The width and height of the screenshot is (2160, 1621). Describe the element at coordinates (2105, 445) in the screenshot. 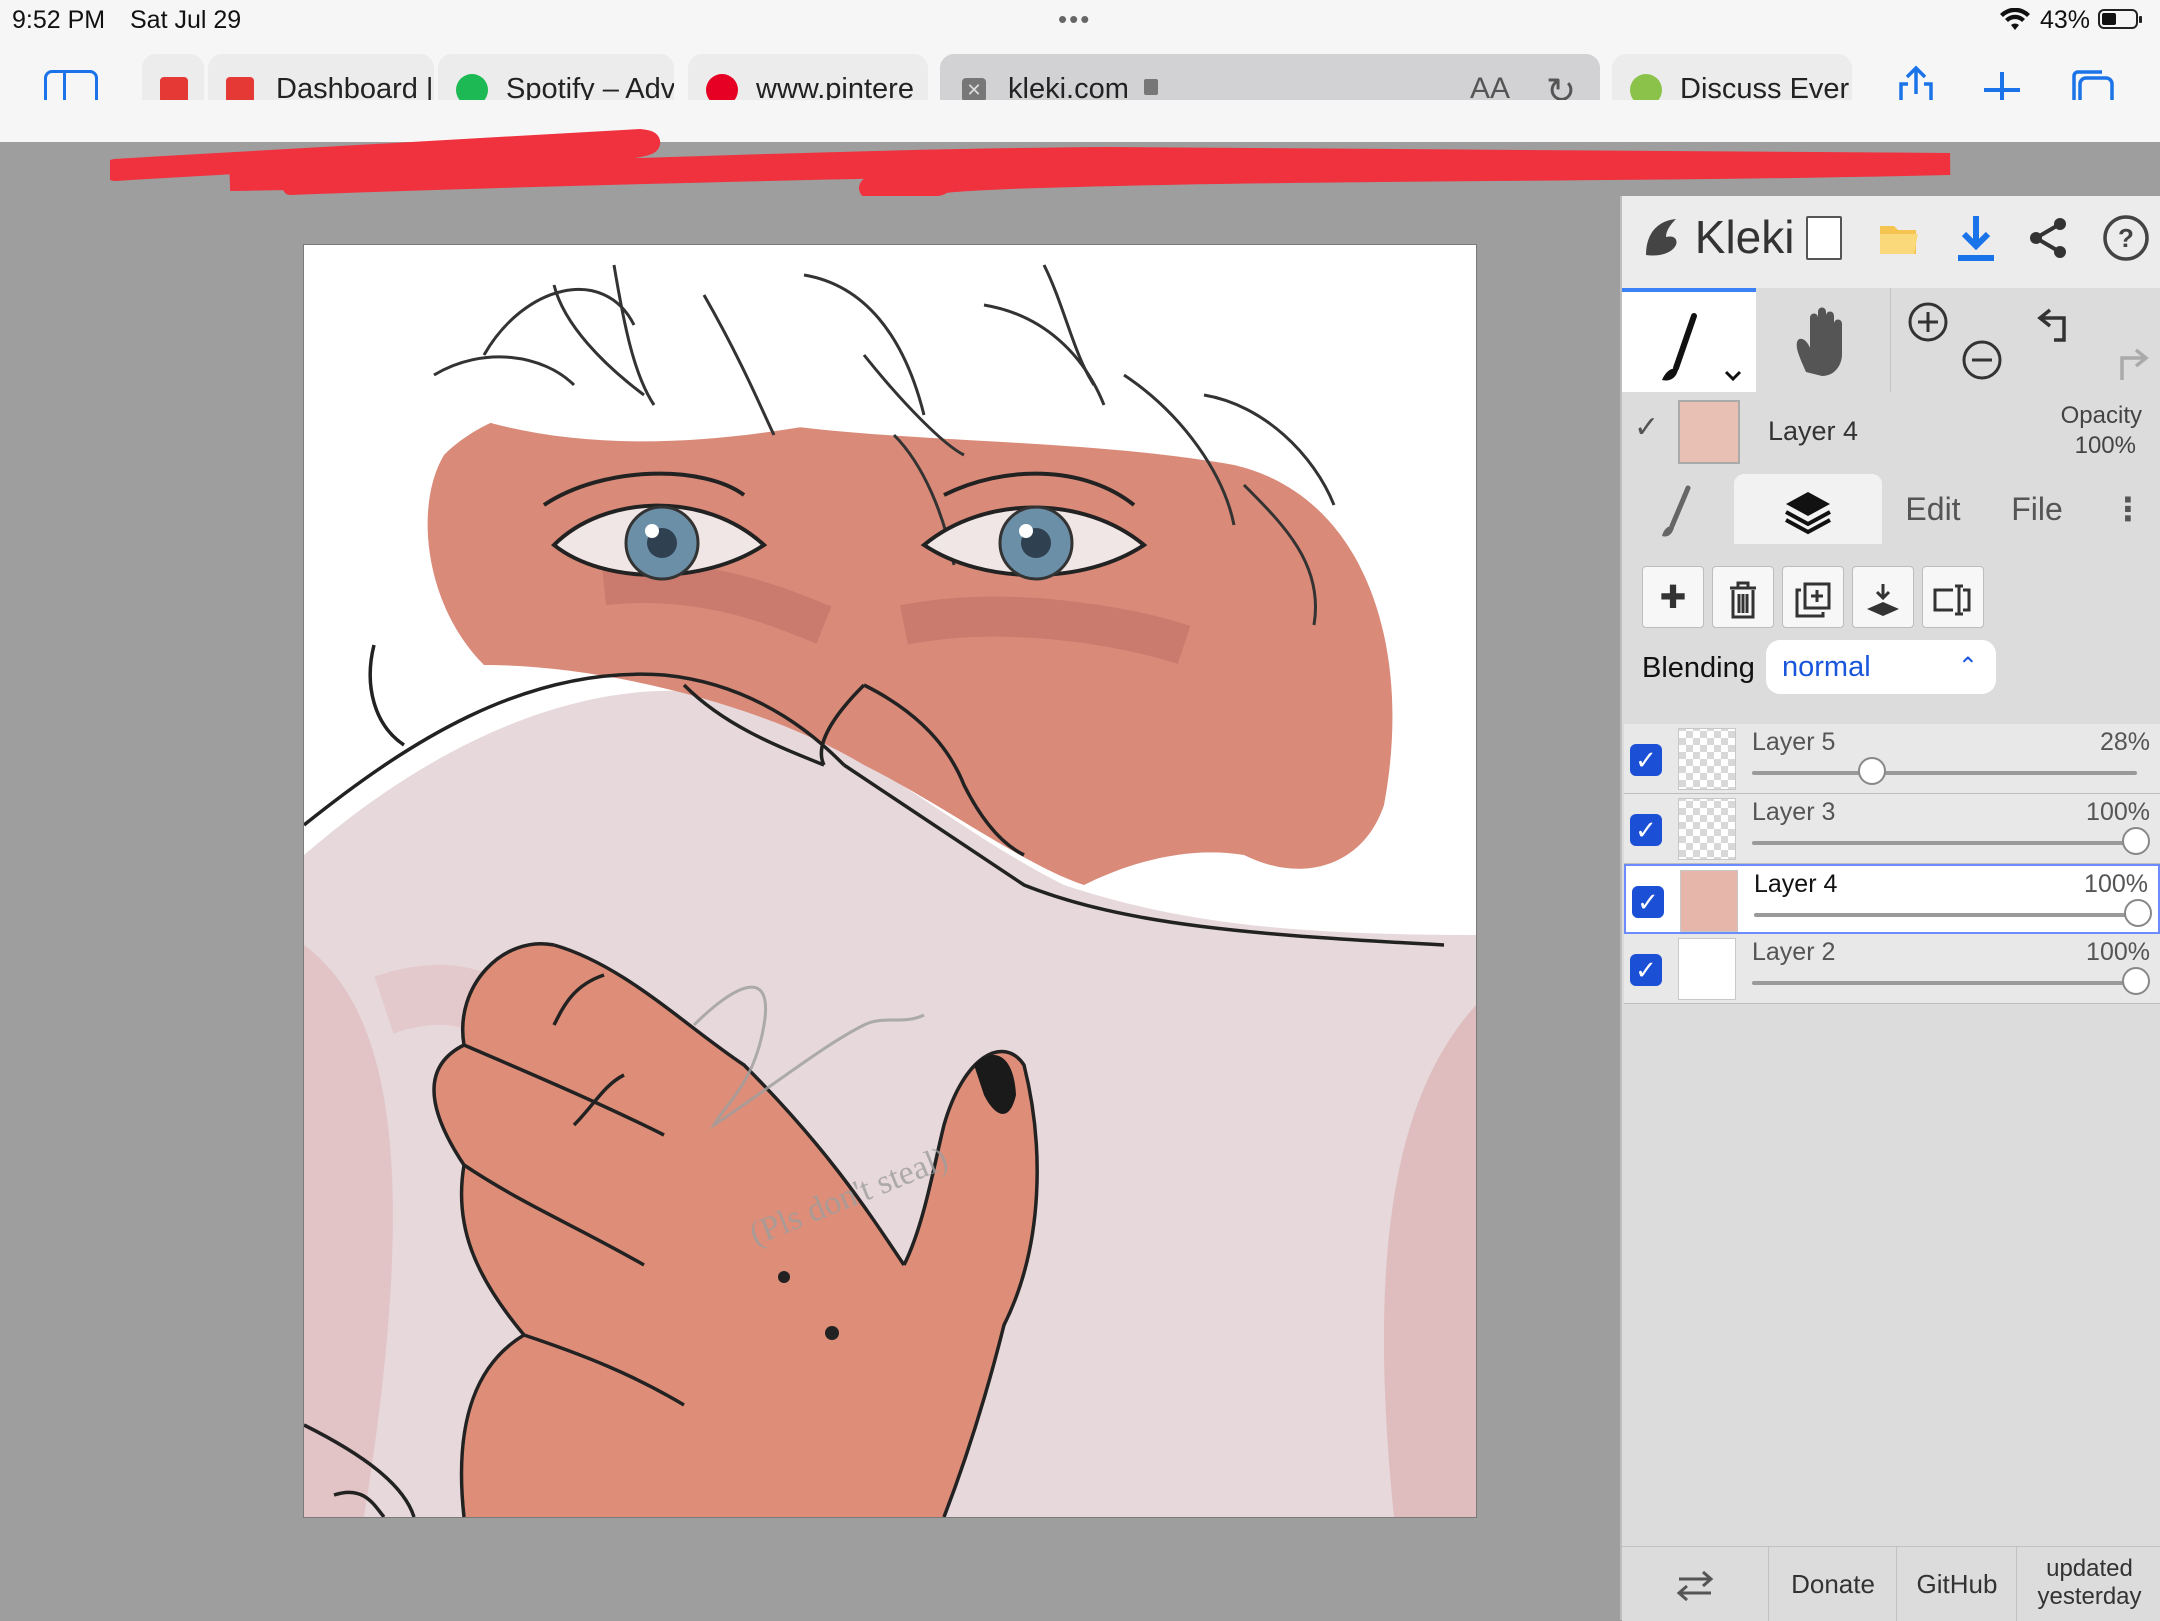

I see `opacity-value: 100%` at that location.